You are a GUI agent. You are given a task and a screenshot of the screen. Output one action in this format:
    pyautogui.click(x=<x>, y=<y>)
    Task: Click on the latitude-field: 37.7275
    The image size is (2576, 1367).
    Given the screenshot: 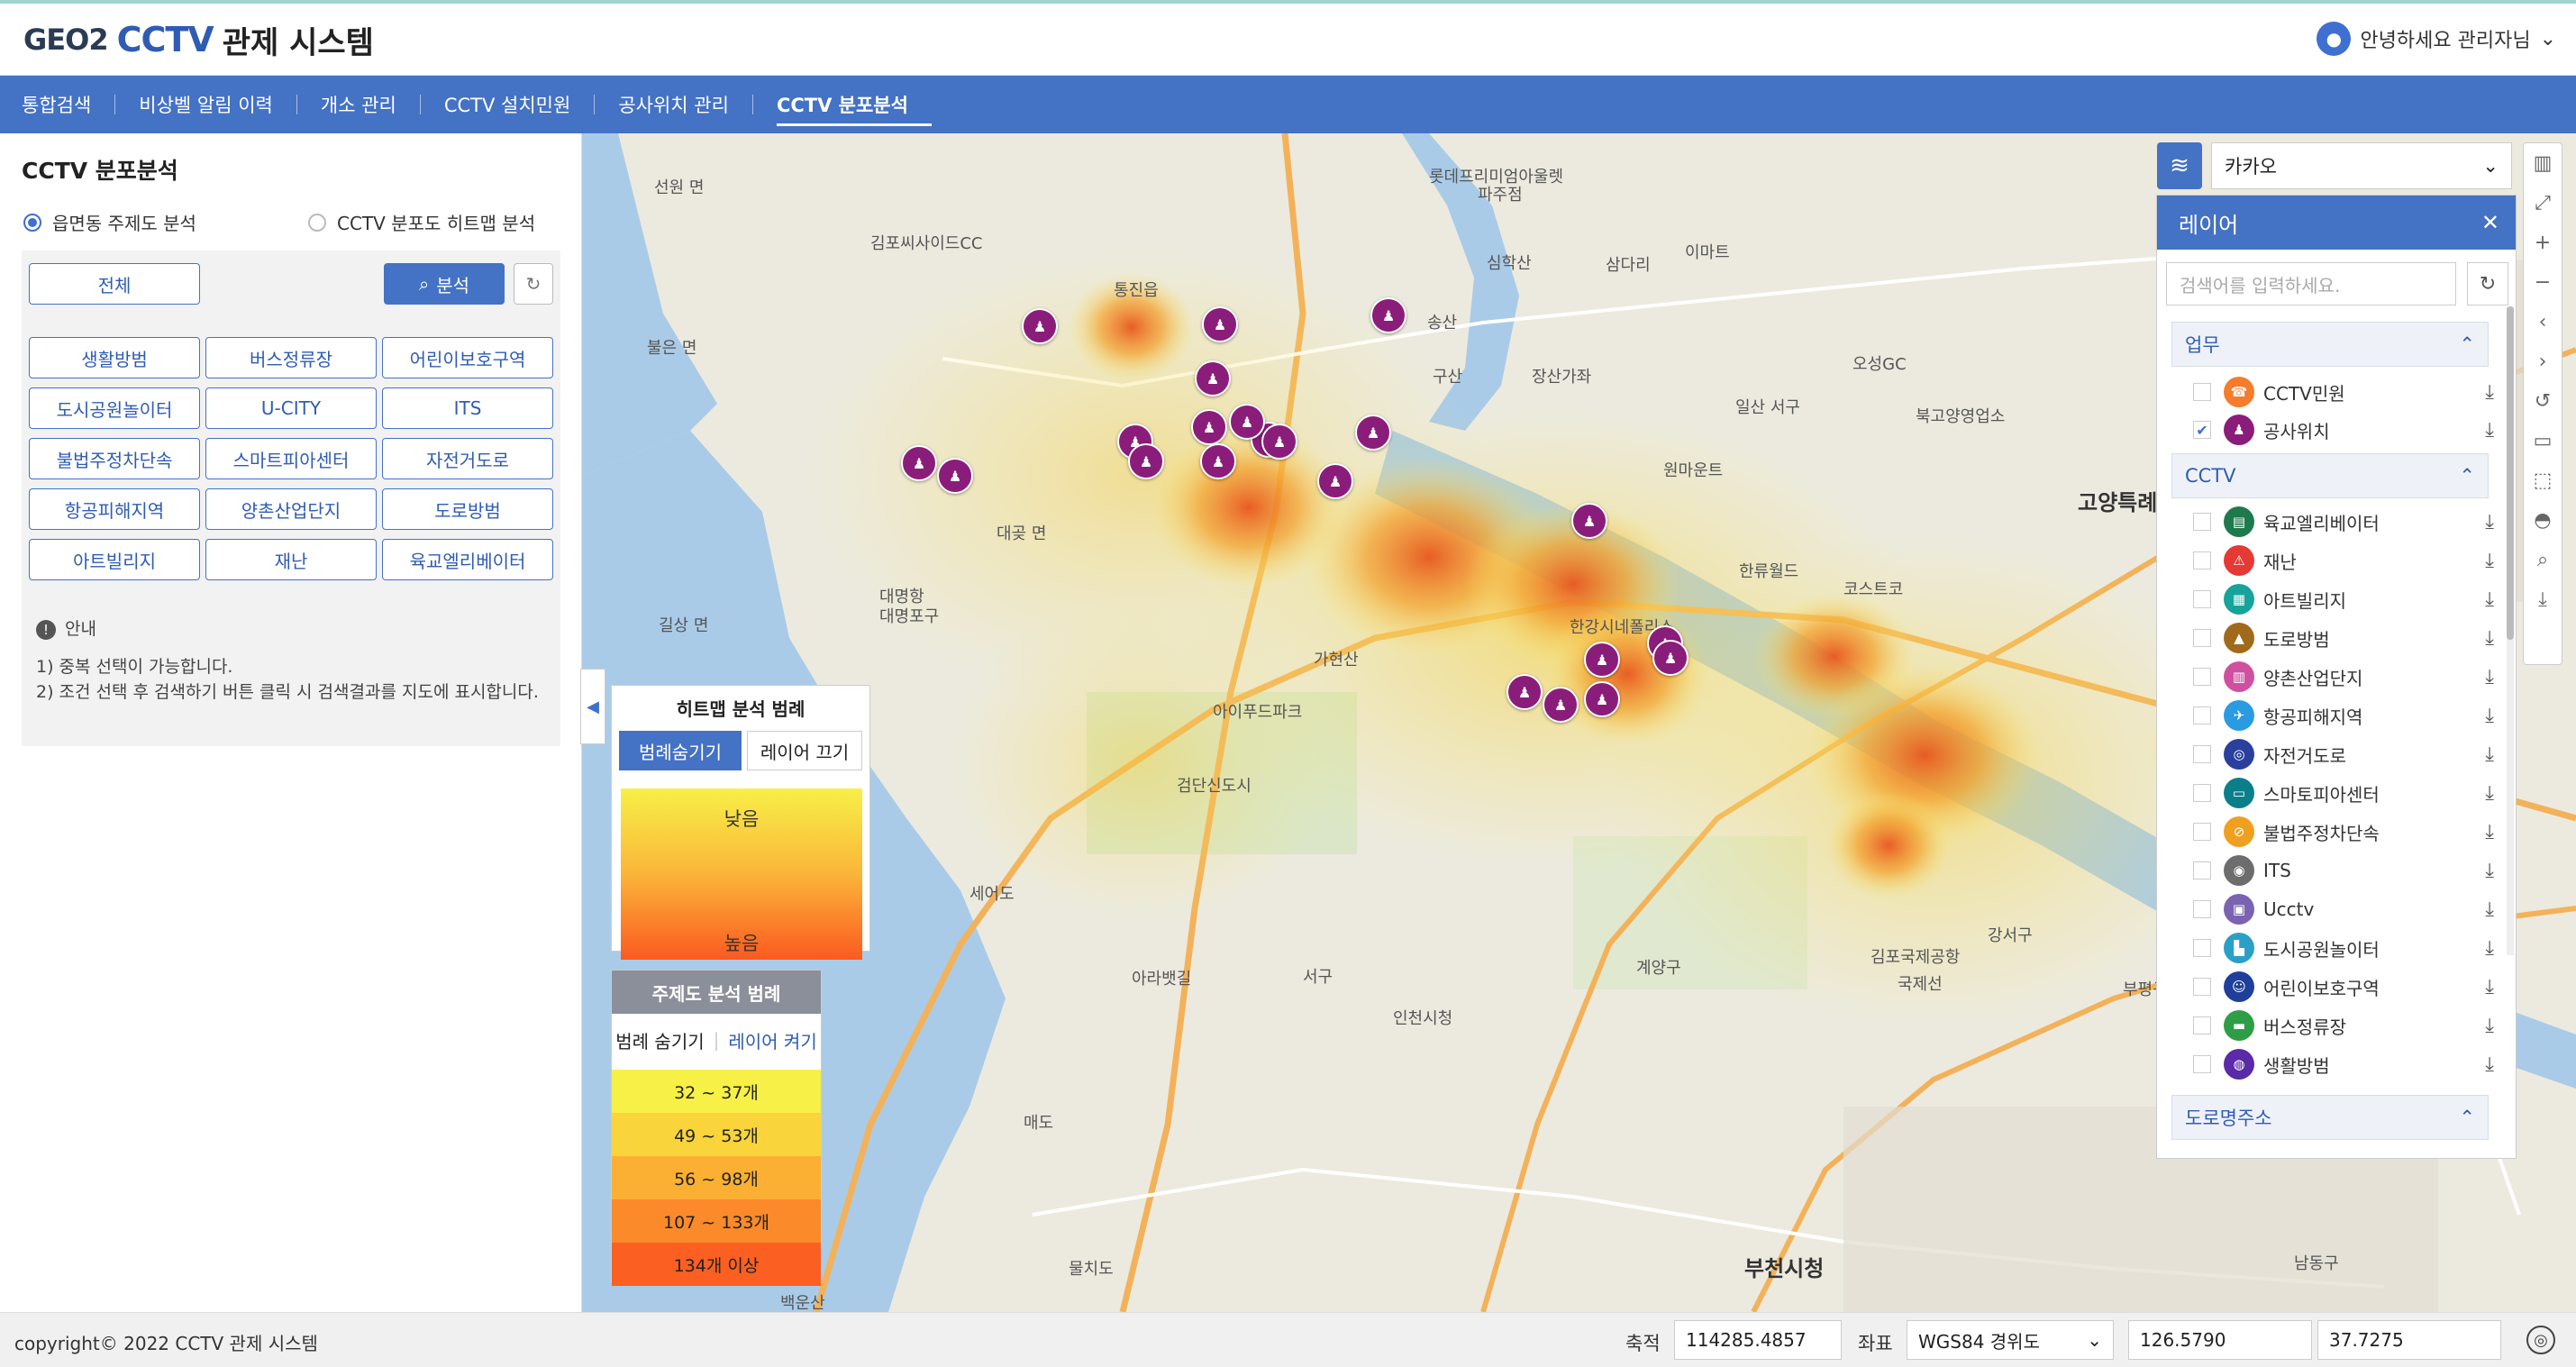 What is the action you would take?
    pyautogui.click(x=2409, y=1340)
    